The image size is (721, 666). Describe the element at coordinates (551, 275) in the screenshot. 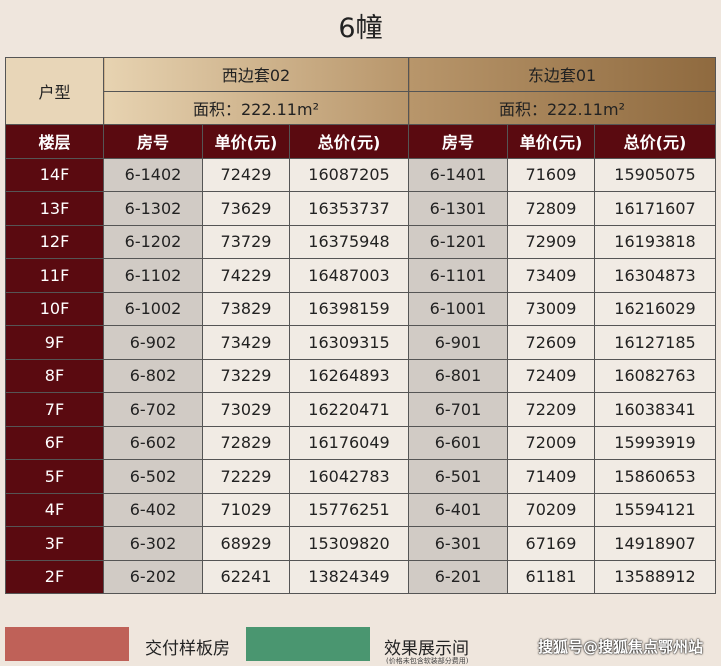

I see `unit-price-cell: 73409` at that location.